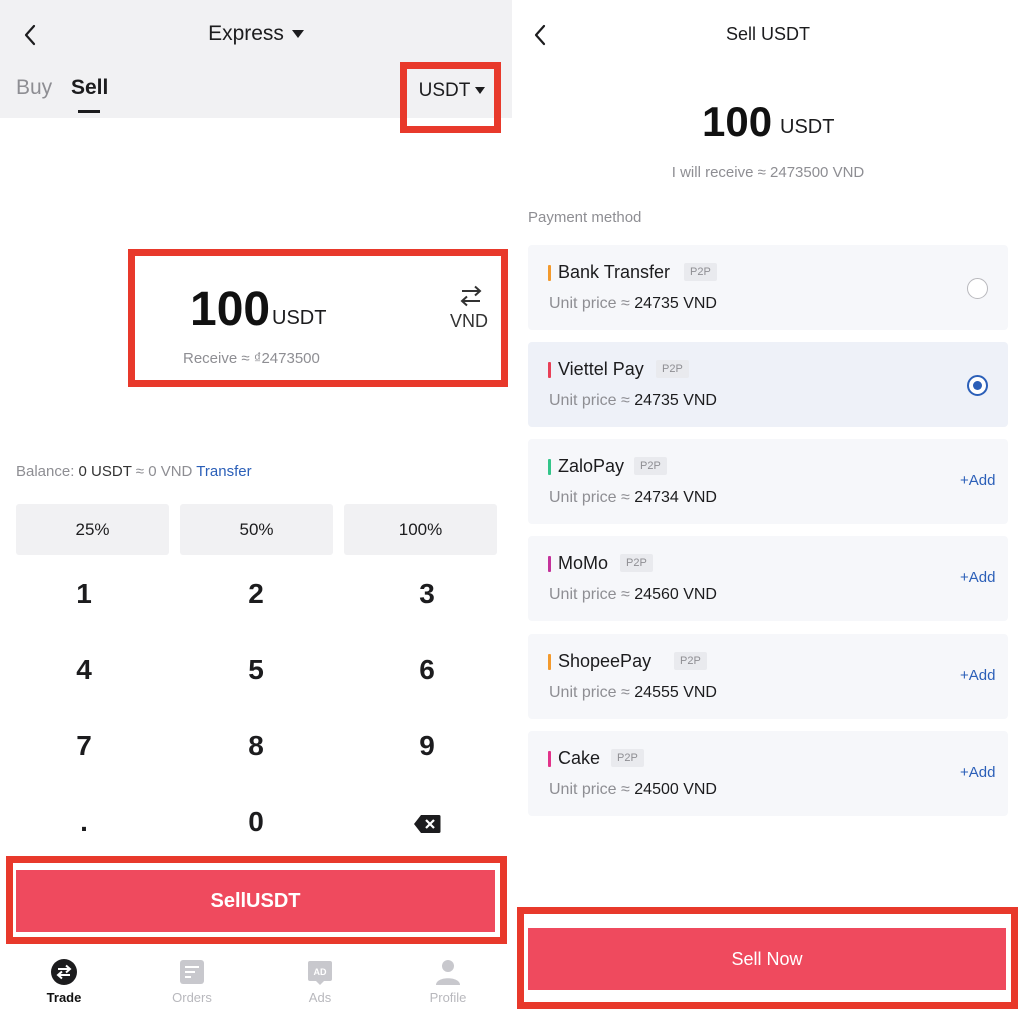 This screenshot has width=1024, height=1024. What do you see at coordinates (256, 822) in the screenshot?
I see `key-0: 0` at bounding box center [256, 822].